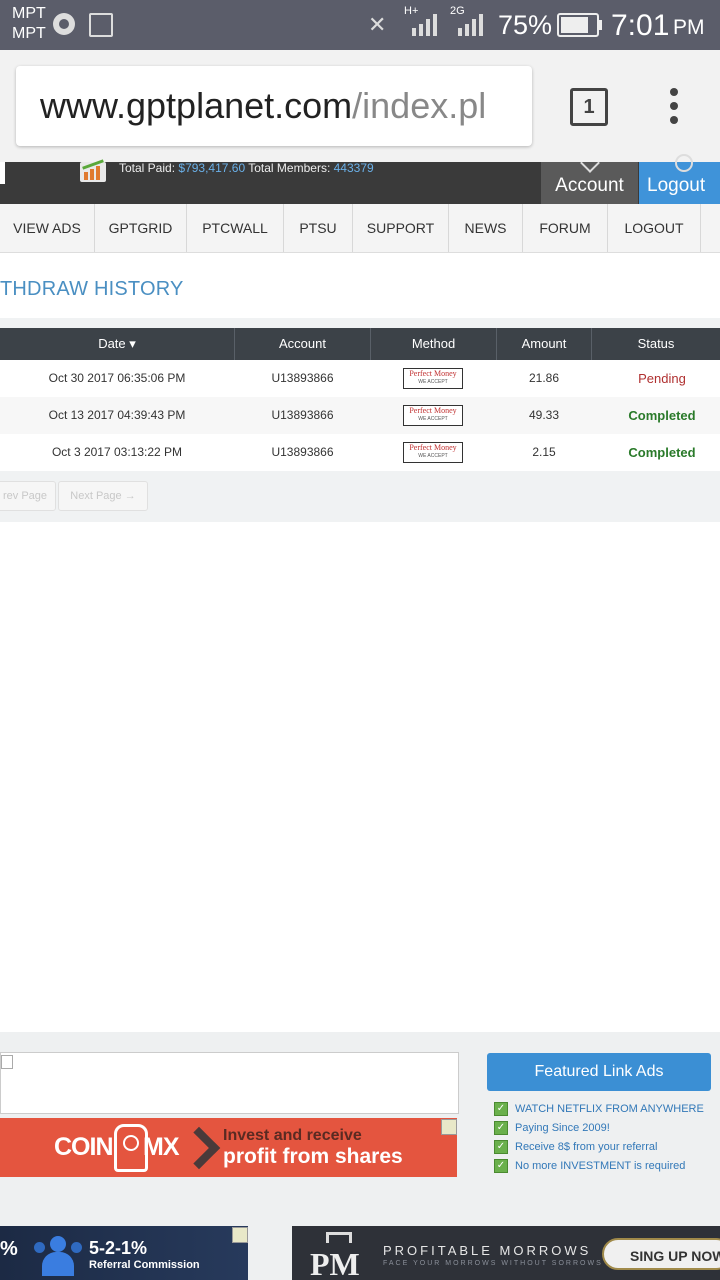  I want to click on browser-toolbar: www.gptplanet.com/index.pl 1, so click(360, 106).